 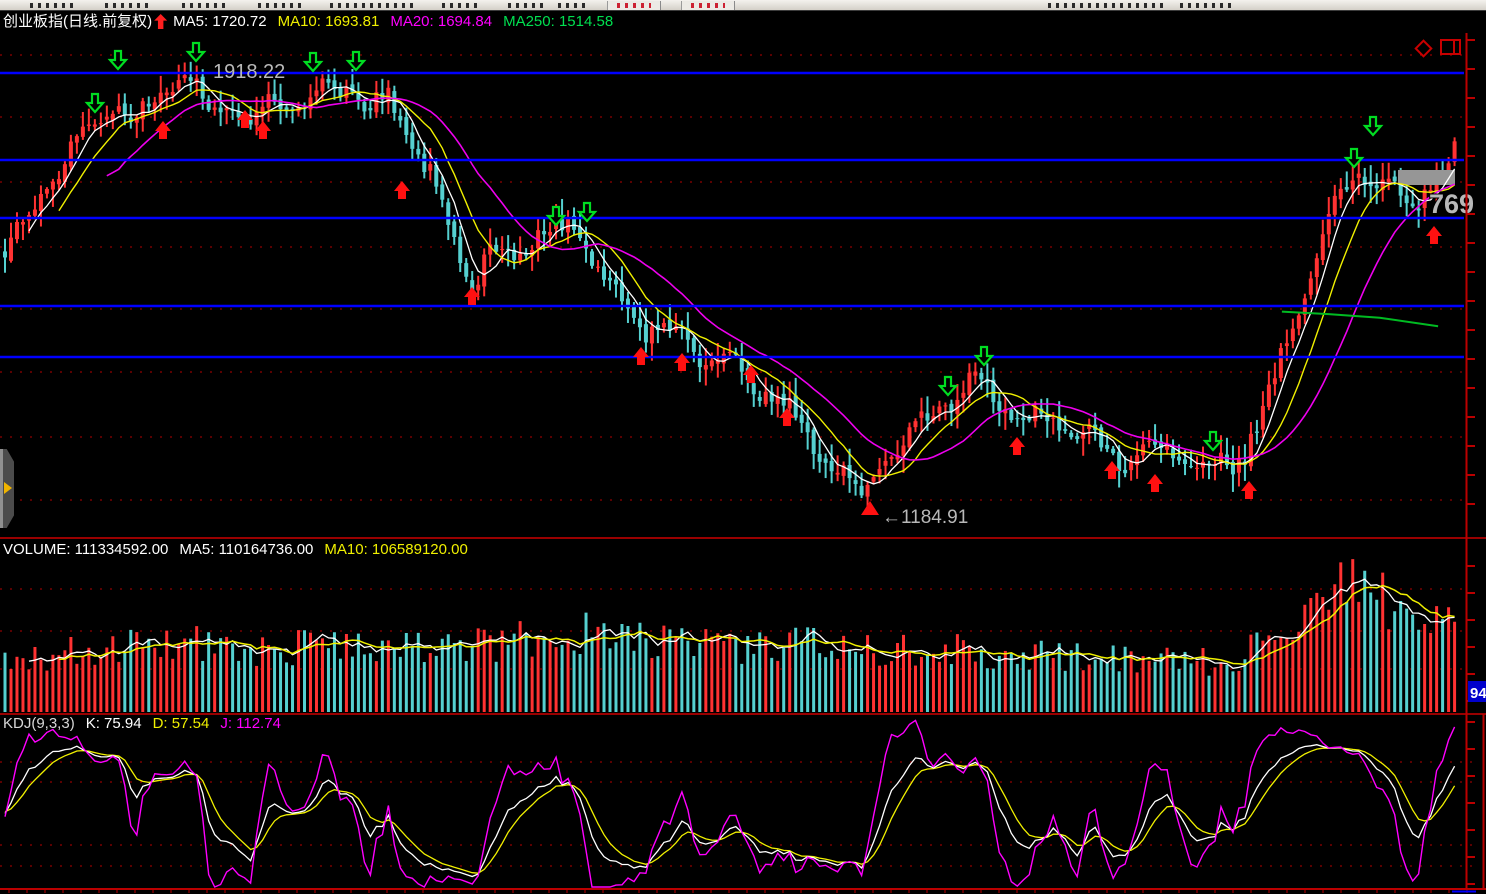 I want to click on ma250-value: MA250: 1514.58, so click(x=558, y=21).